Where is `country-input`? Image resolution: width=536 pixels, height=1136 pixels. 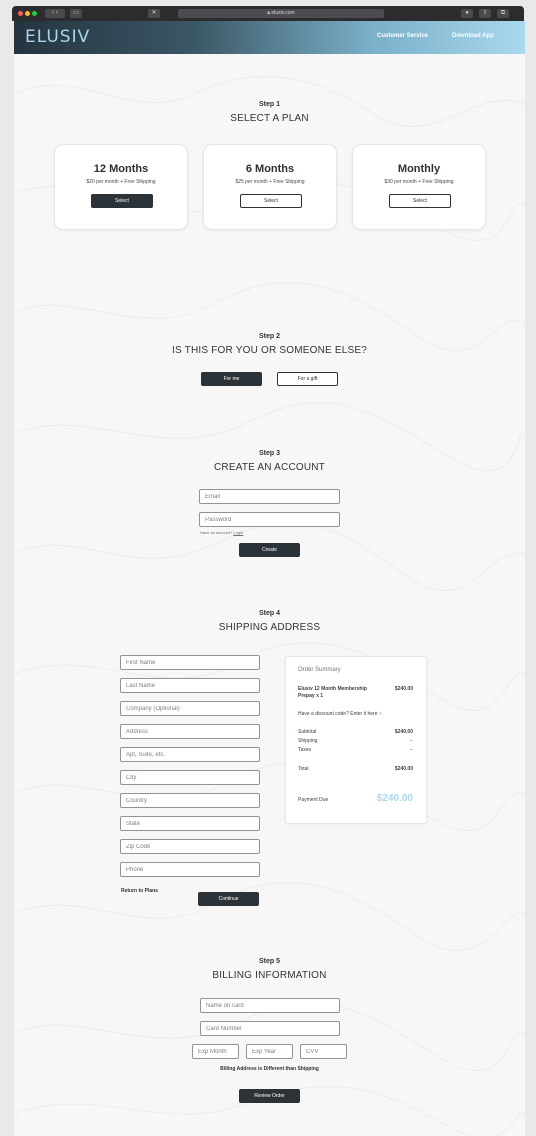 country-input is located at coordinates (190, 800).